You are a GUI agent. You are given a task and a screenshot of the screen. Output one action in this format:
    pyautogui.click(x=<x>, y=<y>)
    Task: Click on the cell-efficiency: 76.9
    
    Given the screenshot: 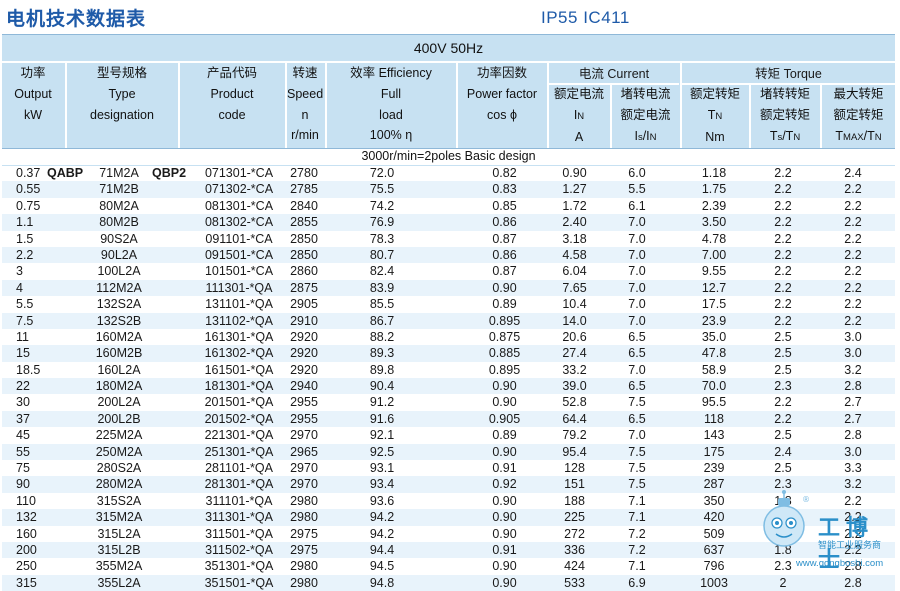 What is the action you would take?
    pyautogui.click(x=382, y=222)
    